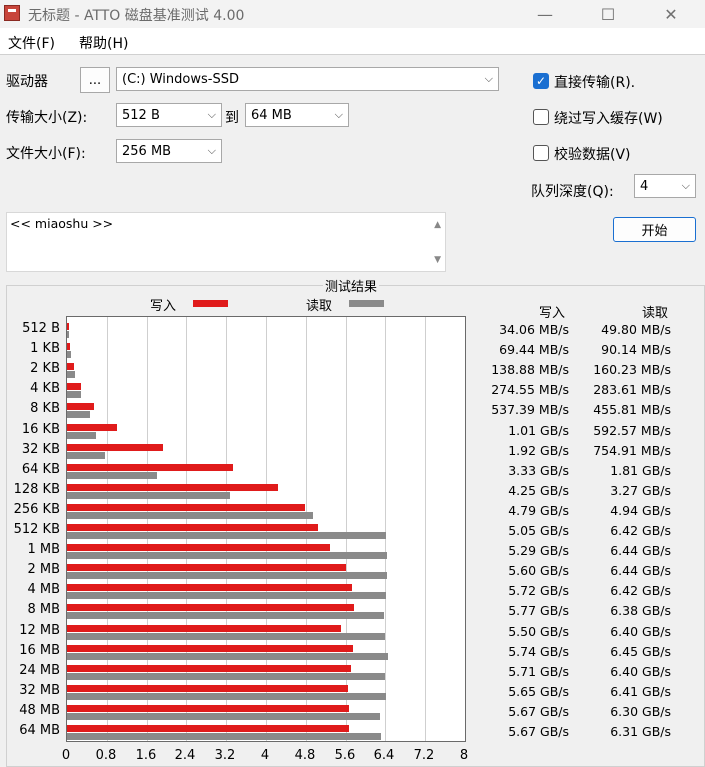  I want to click on x-tick-label: 1.6, so click(146, 755).